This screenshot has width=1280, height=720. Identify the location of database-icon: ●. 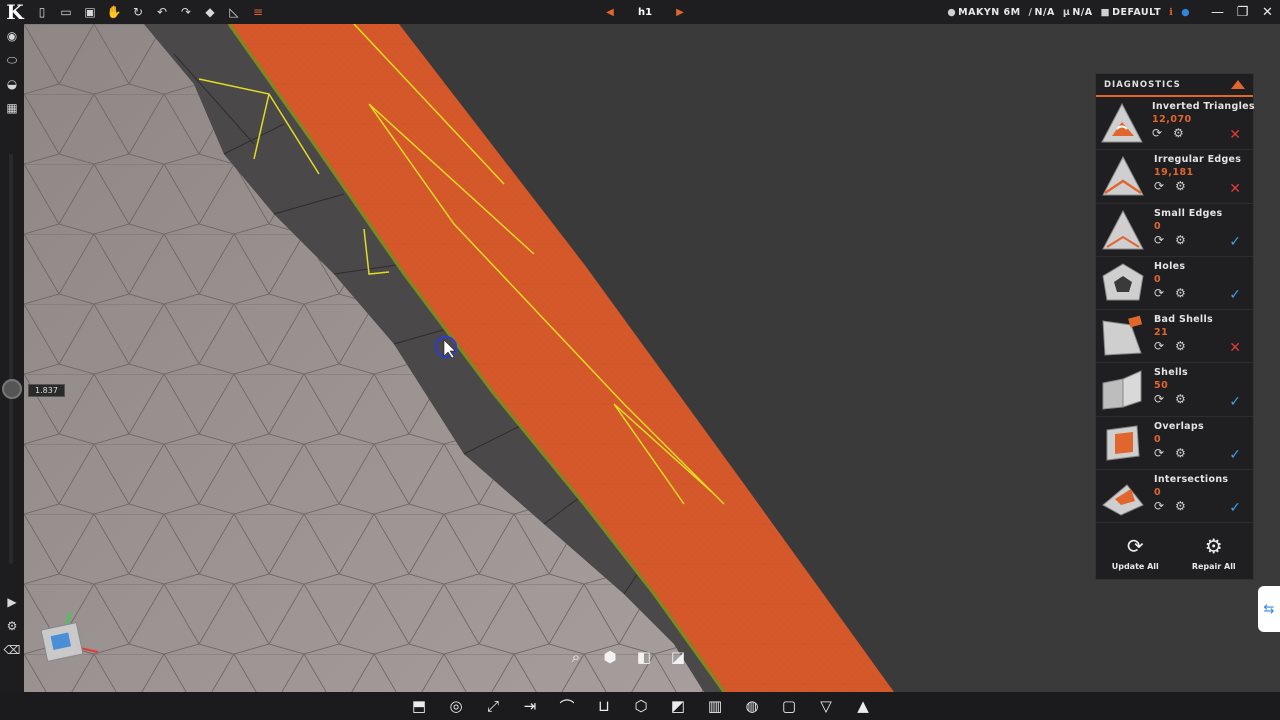
(952, 12).